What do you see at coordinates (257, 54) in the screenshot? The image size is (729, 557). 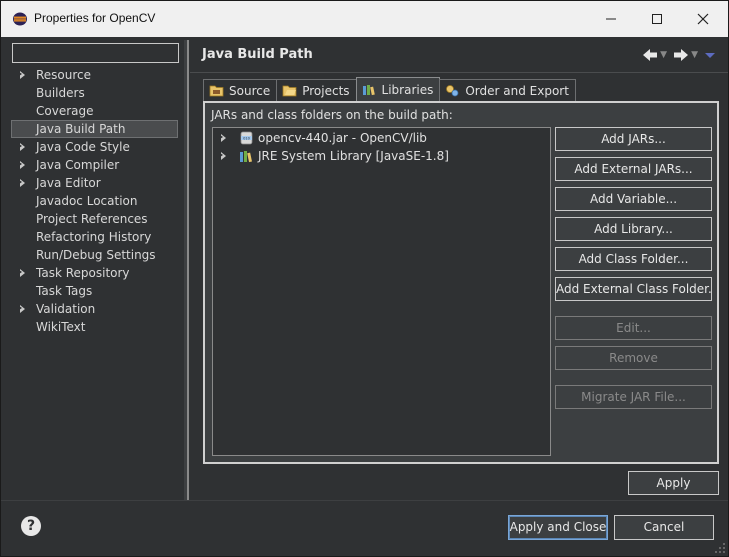 I see `page-title: Java Build Path` at bounding box center [257, 54].